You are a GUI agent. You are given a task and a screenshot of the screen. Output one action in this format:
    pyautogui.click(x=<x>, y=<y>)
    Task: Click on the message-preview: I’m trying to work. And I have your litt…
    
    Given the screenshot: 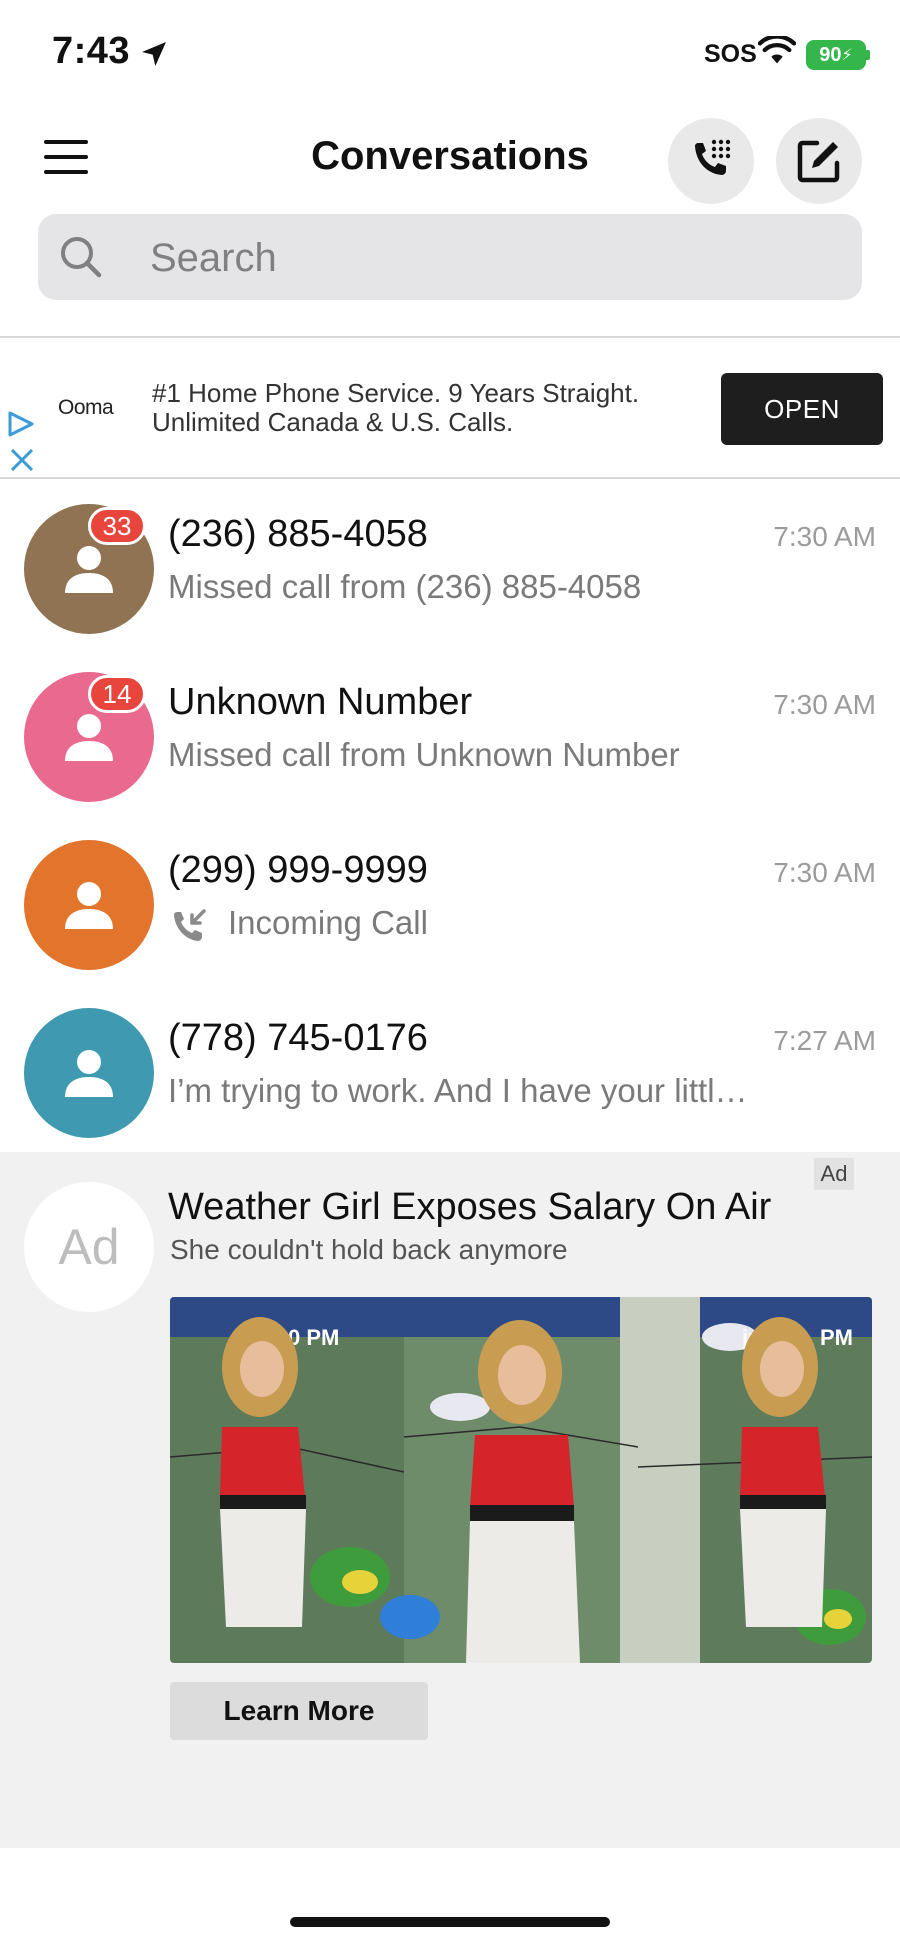 What is the action you would take?
    pyautogui.click(x=458, y=1090)
    